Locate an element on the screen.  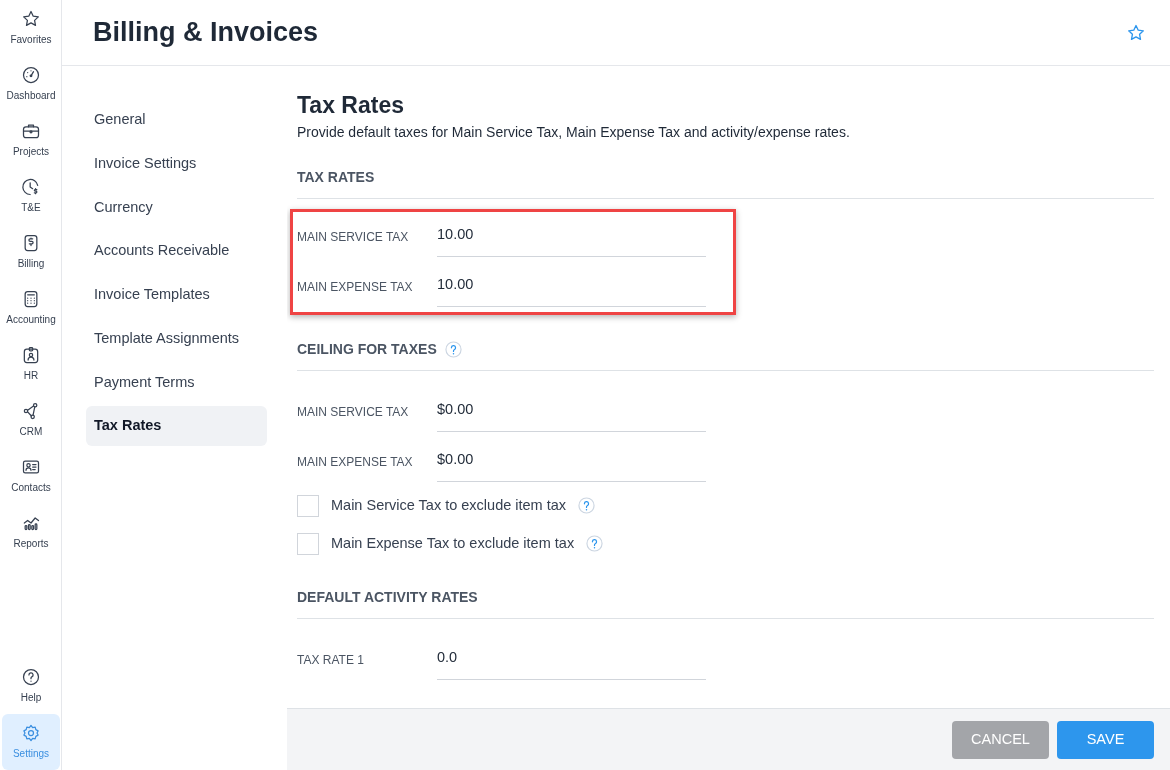
nav-item: Help is located at coordinates (31, 686).